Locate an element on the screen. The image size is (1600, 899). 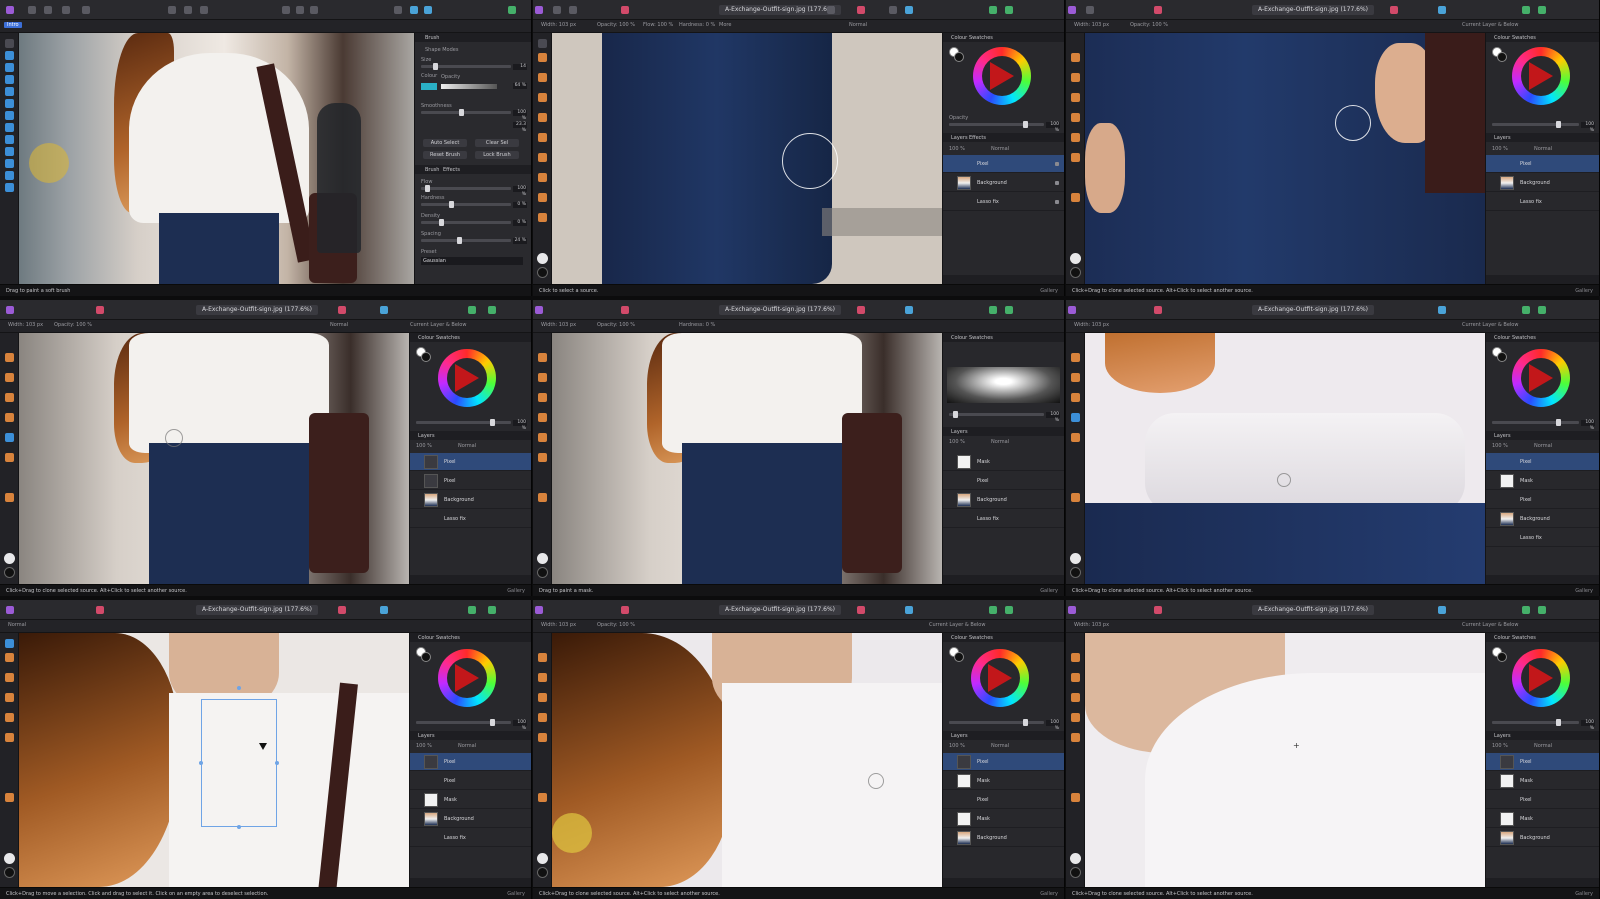
marquee-icon is located at coordinates (286, 10).